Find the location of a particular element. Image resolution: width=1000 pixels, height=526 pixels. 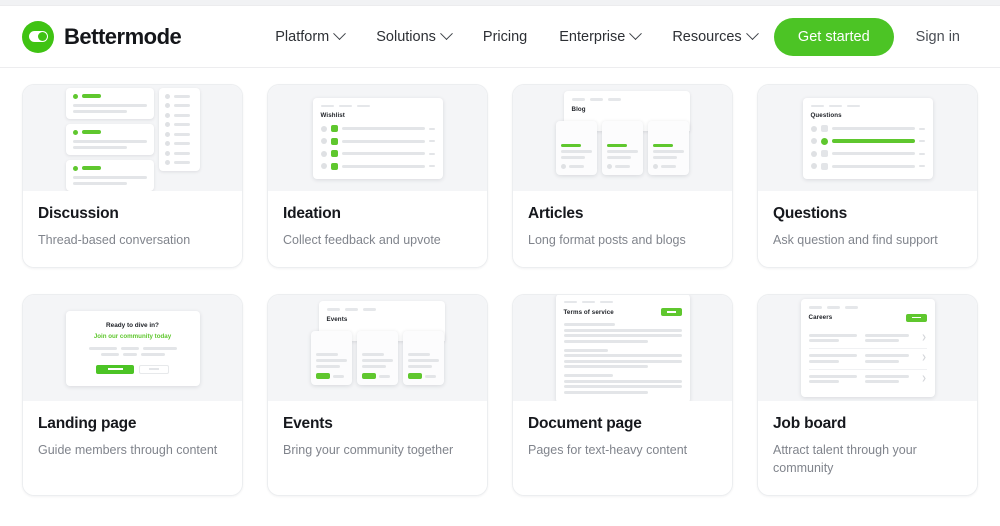

card-subtitle: Collect feedback and upvote is located at coordinates (362, 240).